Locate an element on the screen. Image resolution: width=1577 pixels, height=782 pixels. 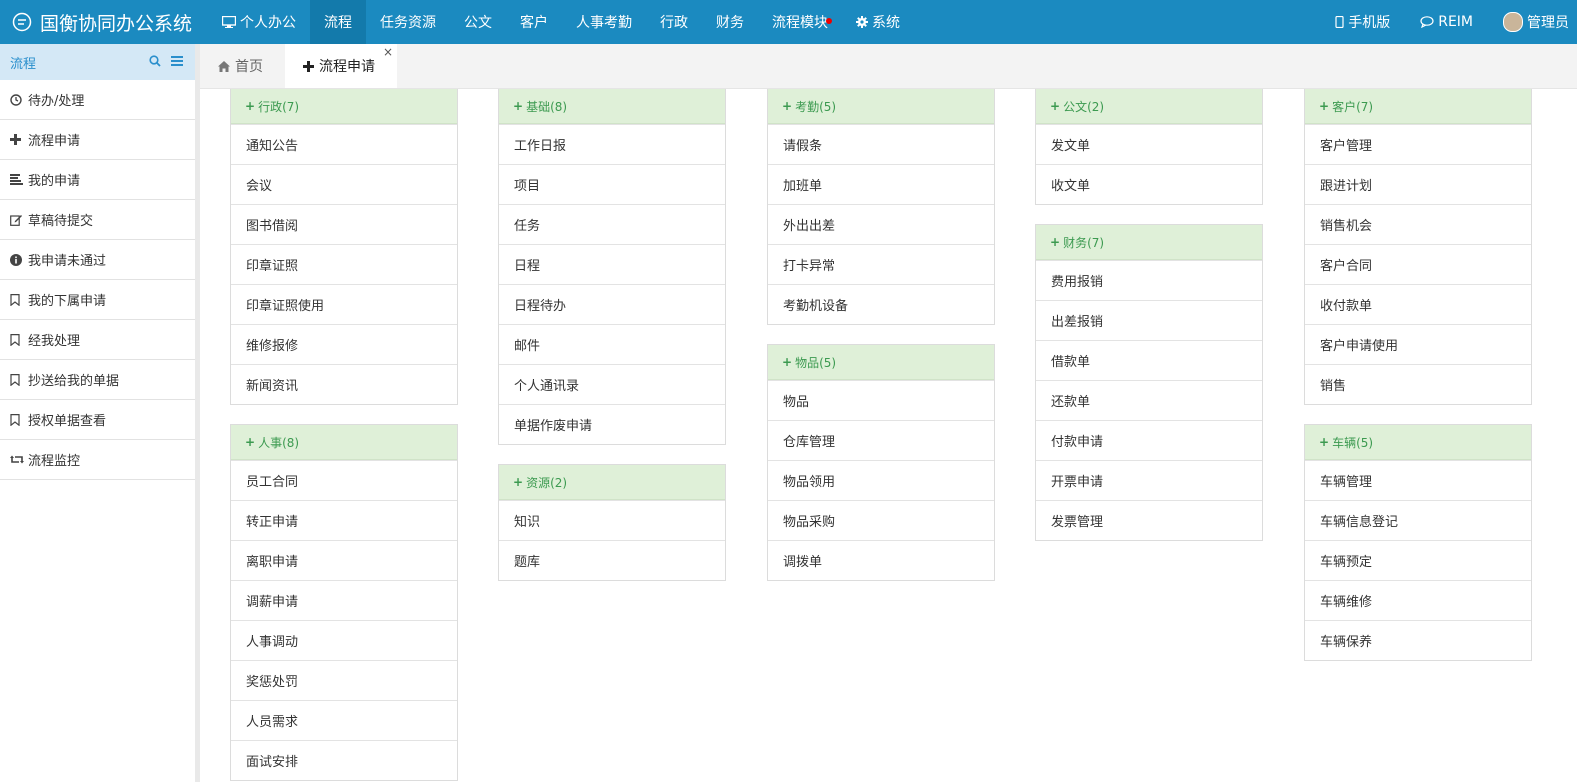
process-link: 仓库管理 is located at coordinates (881, 440).